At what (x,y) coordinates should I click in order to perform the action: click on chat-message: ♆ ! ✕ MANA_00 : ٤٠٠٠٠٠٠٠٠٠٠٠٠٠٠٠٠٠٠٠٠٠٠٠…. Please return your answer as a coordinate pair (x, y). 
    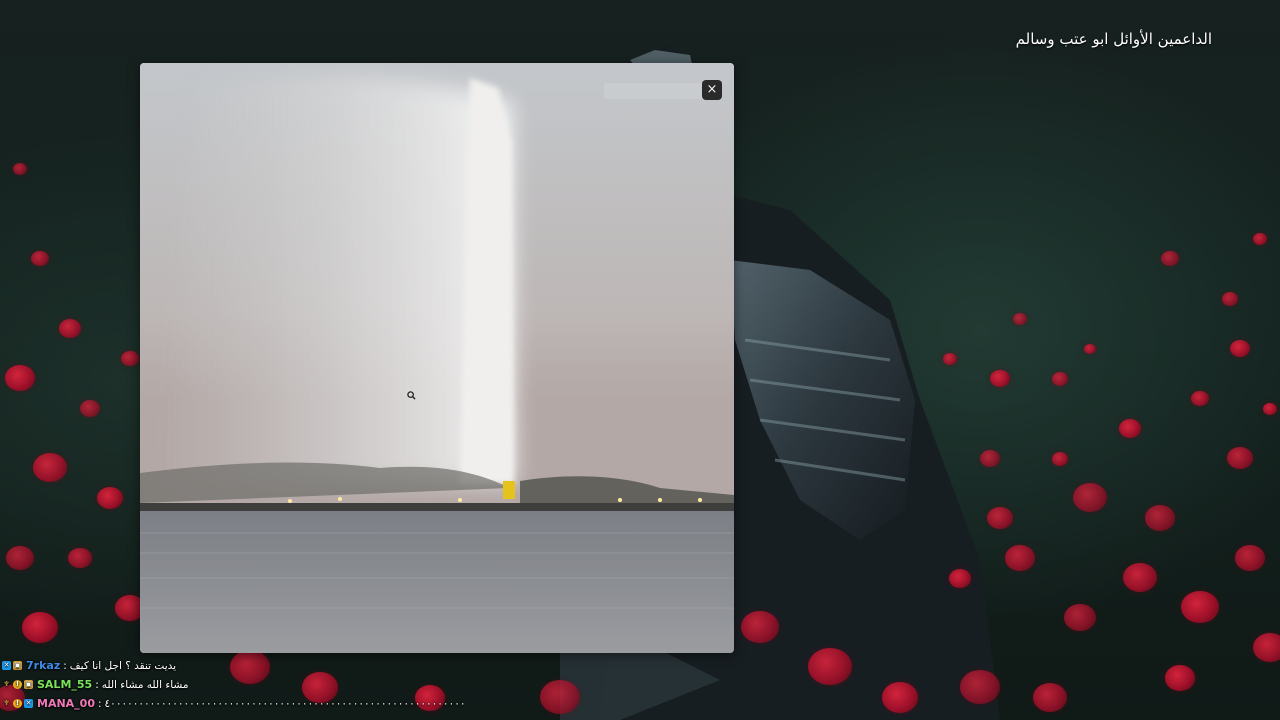
    Looking at the image, I should click on (282, 703).